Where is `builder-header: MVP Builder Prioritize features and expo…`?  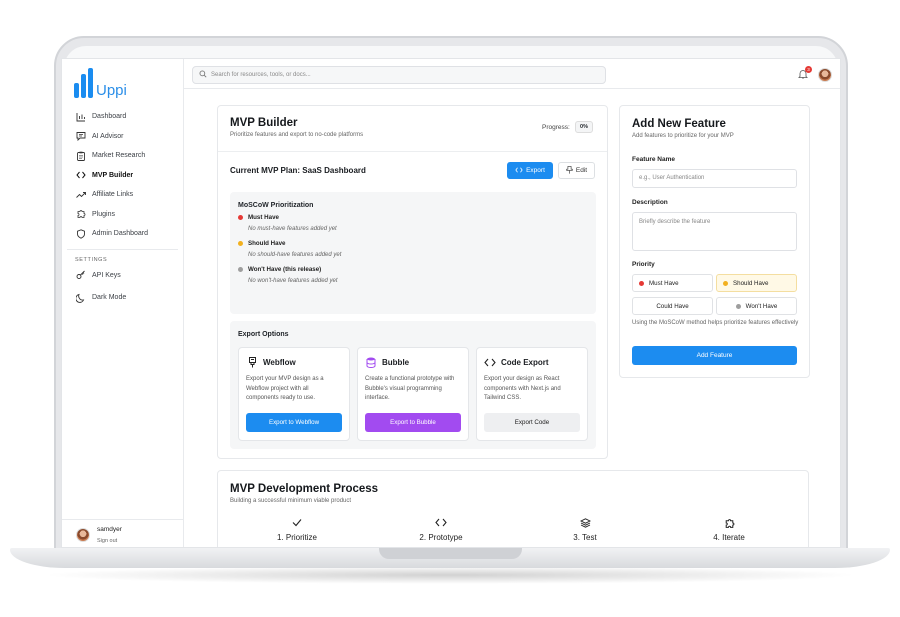
builder-header: MVP Builder Prioritize features and expo… is located at coordinates (412, 129).